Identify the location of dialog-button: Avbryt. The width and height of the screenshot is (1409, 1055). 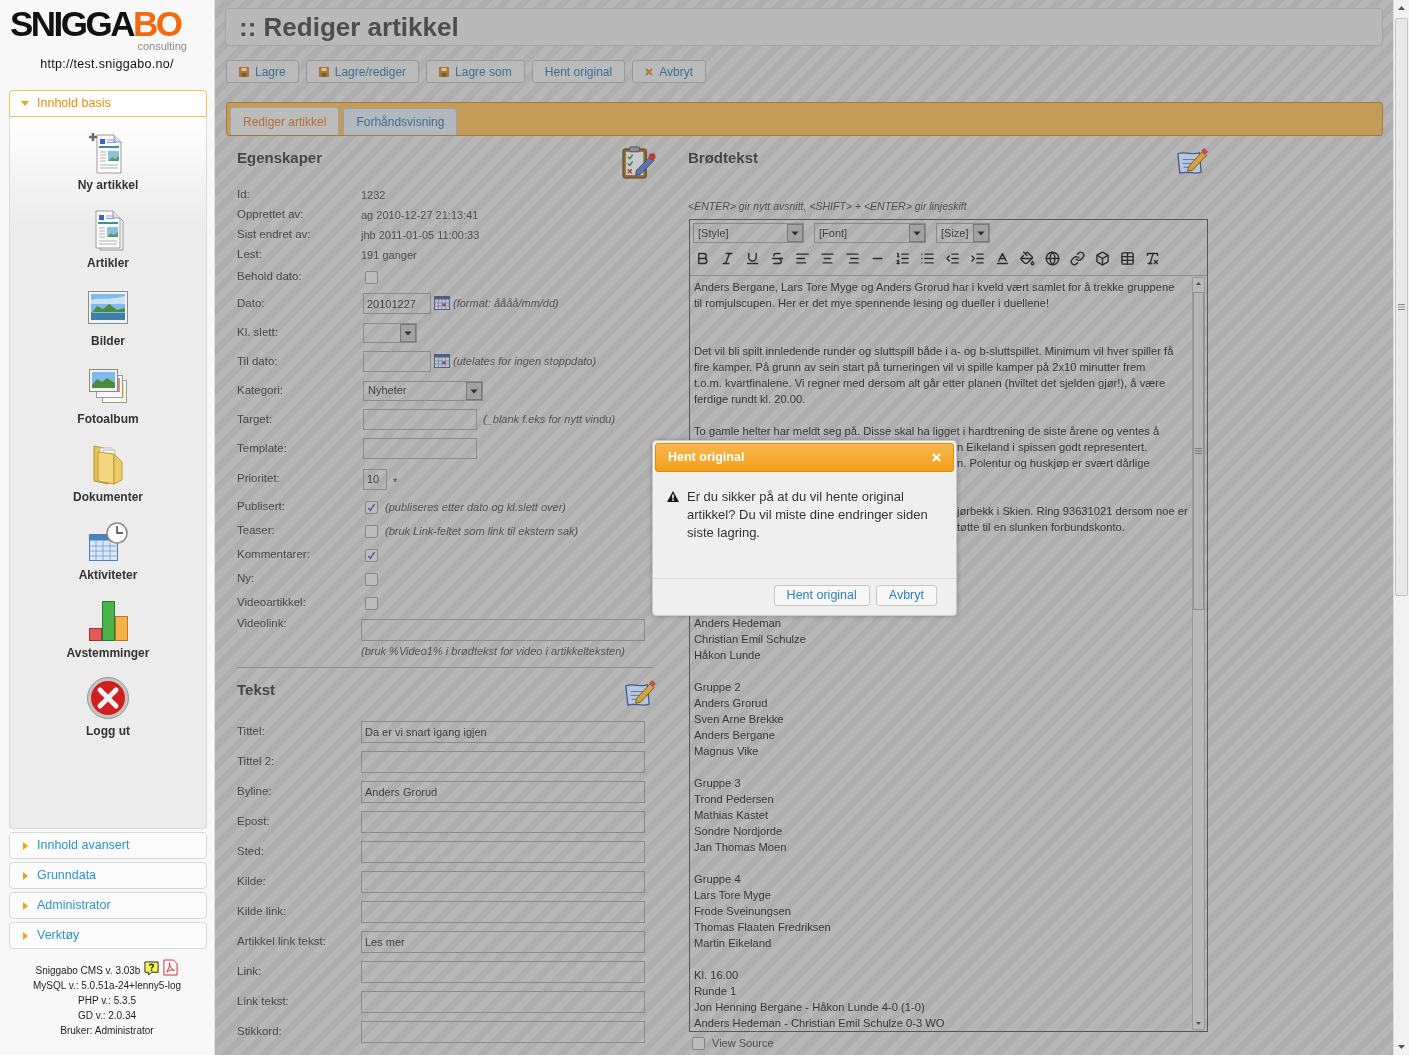
(906, 595).